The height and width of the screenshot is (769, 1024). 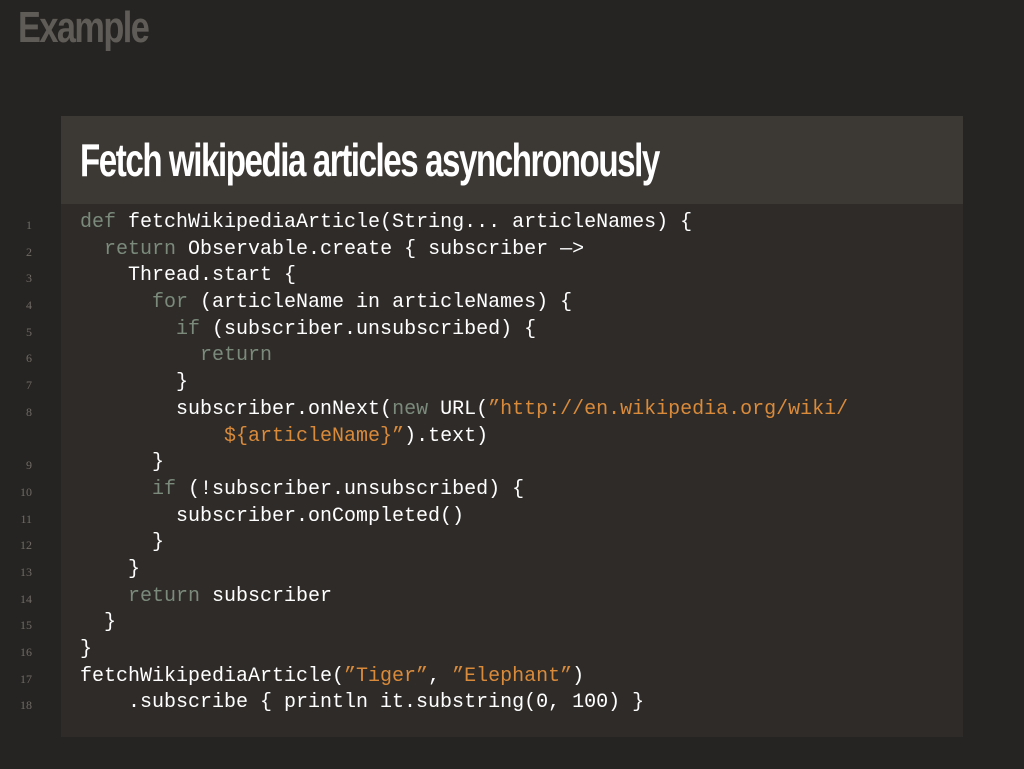 I want to click on code-line: 9 }, so click(x=494, y=463).